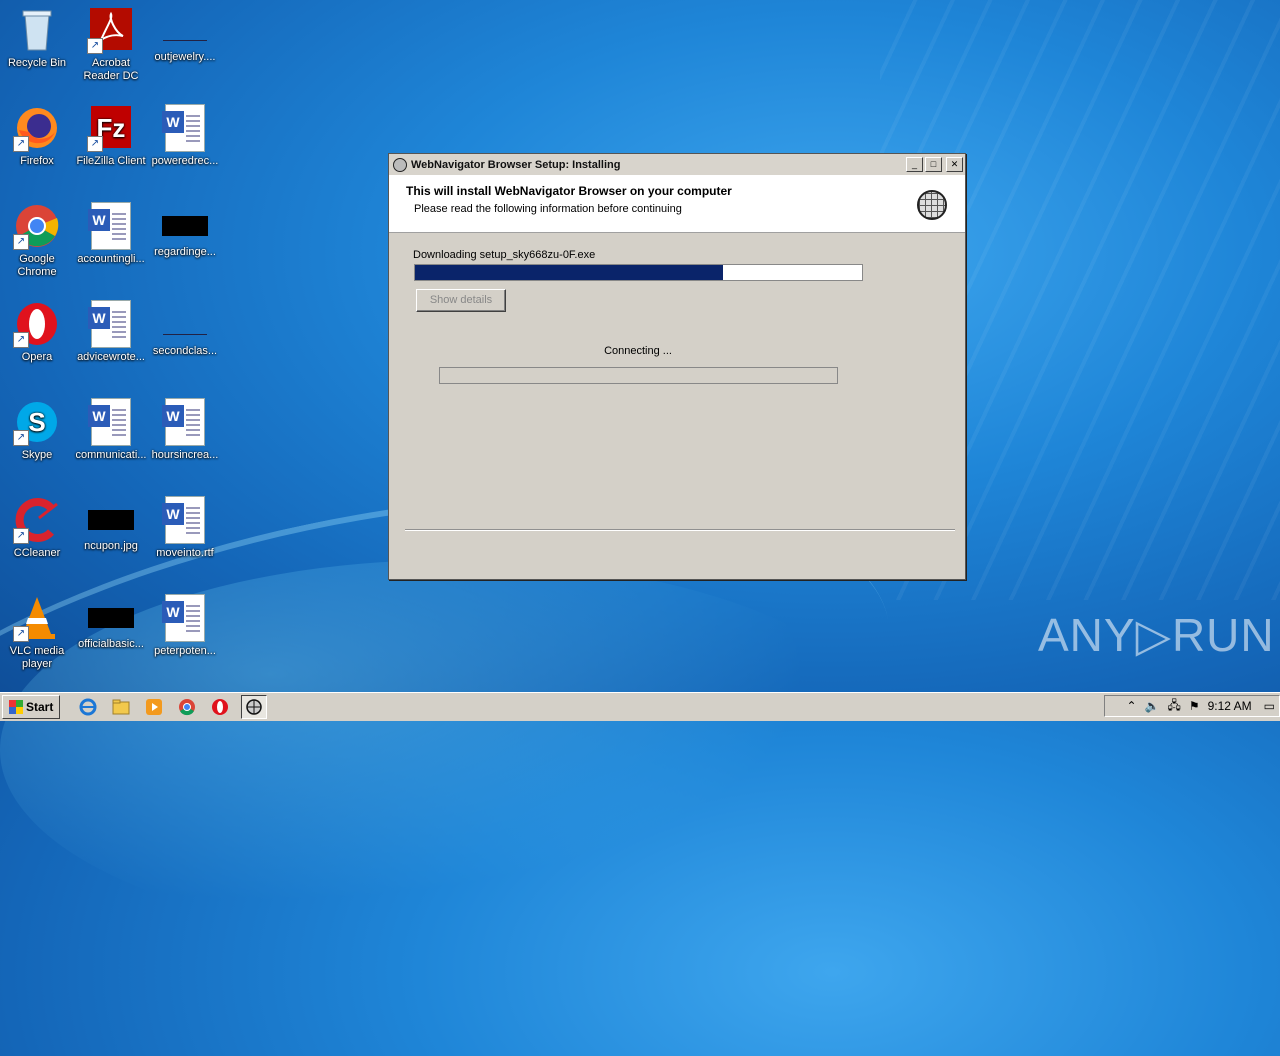 The height and width of the screenshot is (1056, 1280). Describe the element at coordinates (220, 707) in the screenshot. I see `opera-taskbar-icon` at that location.